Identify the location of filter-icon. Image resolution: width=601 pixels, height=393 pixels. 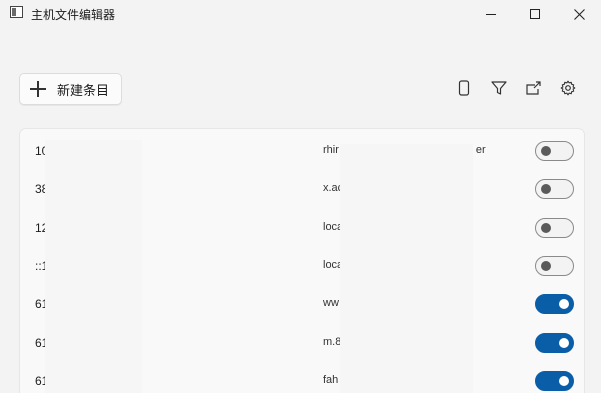
(499, 88).